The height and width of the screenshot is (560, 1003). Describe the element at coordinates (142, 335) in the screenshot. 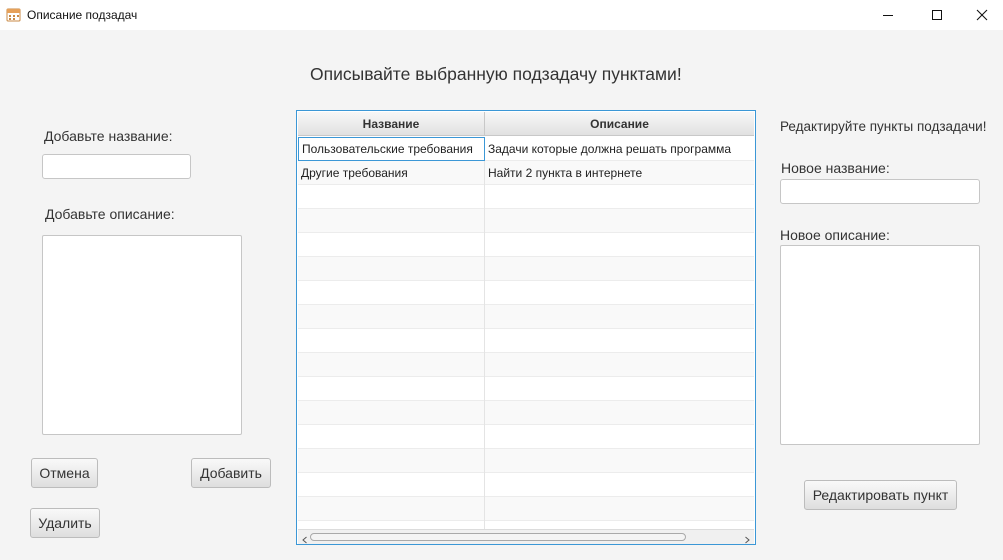

I see `add-description-textarea` at that location.